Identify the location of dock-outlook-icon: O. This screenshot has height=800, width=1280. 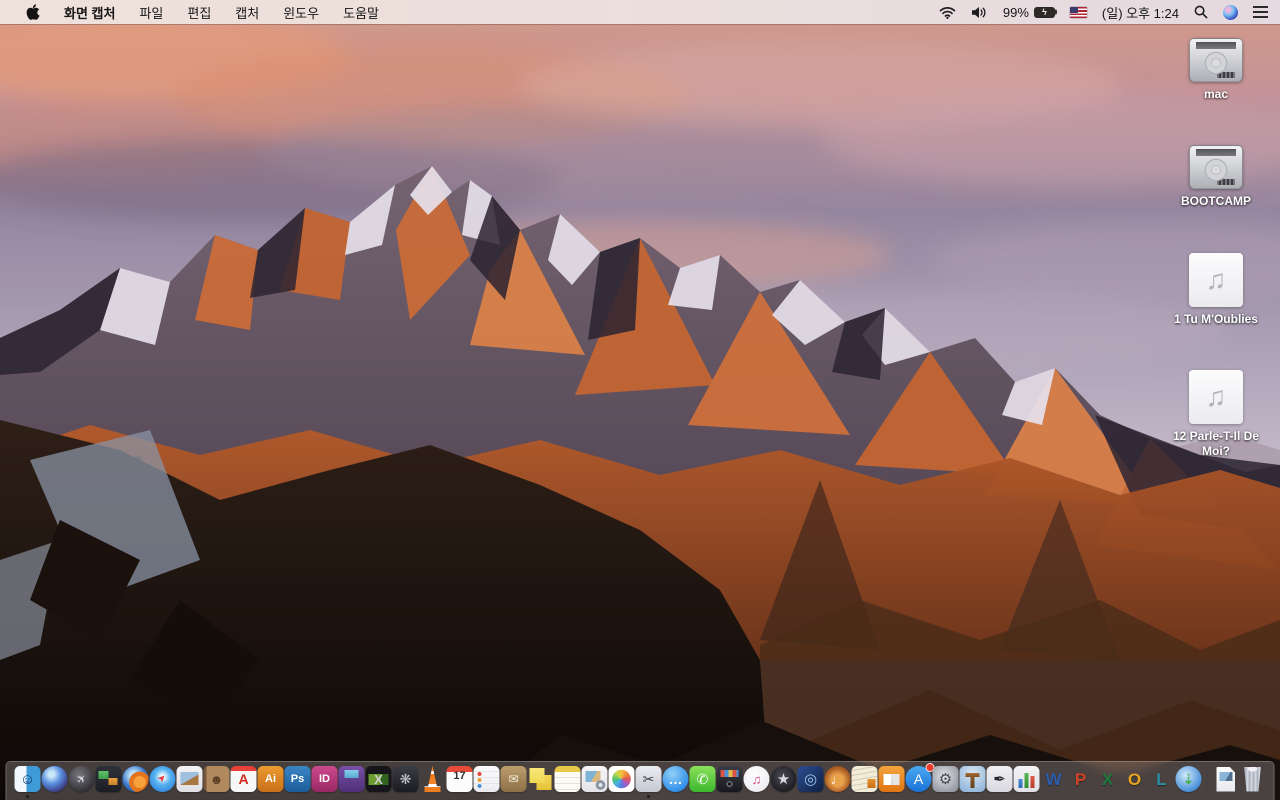
(1135, 779).